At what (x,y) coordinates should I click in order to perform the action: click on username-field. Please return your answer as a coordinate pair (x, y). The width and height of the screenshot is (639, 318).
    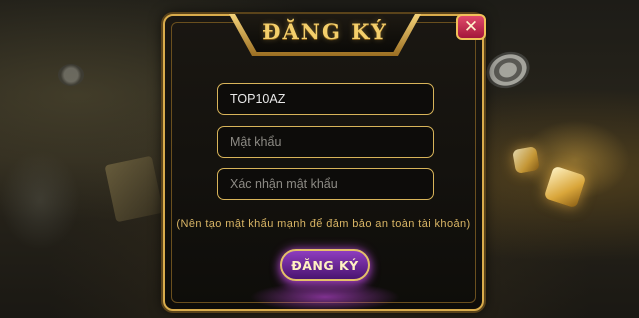
    Looking at the image, I should click on (325, 99).